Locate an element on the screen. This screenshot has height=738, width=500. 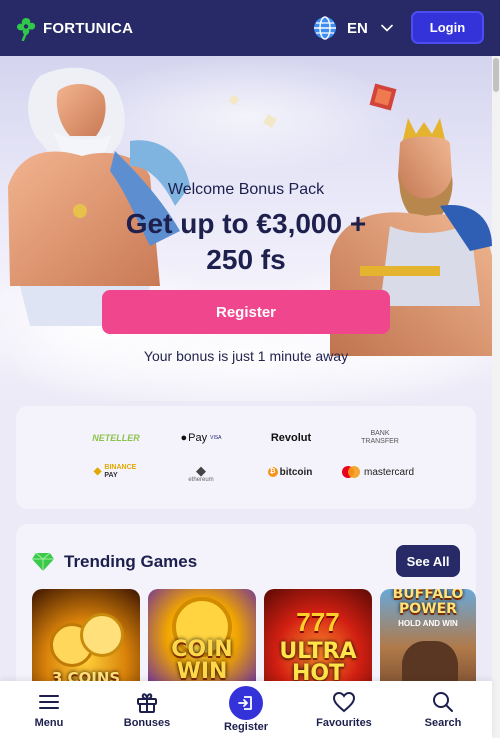
register-fab is located at coordinates (246, 703).